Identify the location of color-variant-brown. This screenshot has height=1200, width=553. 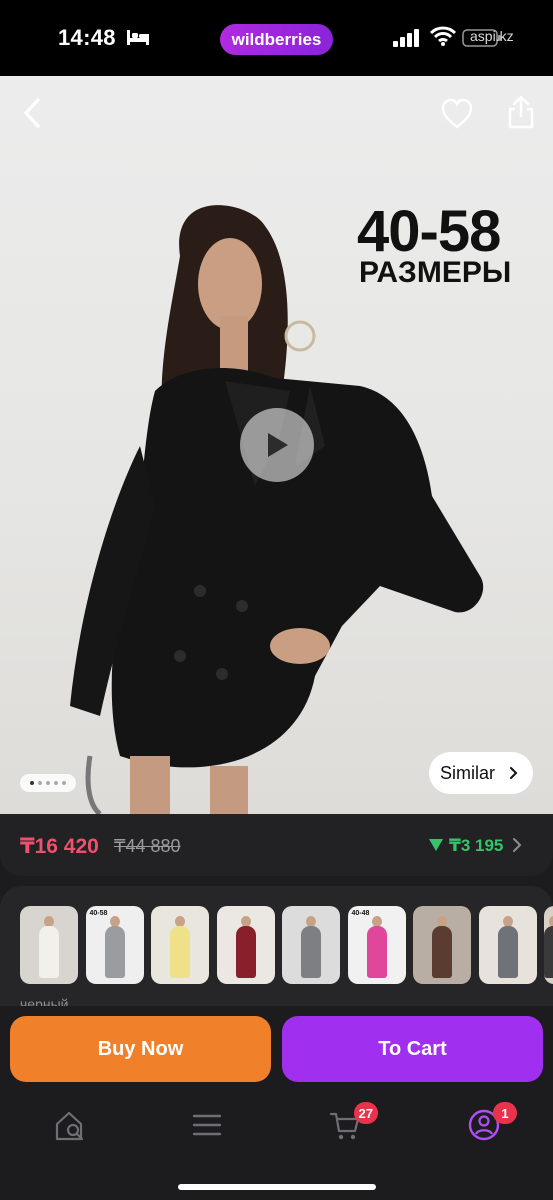
(442, 945).